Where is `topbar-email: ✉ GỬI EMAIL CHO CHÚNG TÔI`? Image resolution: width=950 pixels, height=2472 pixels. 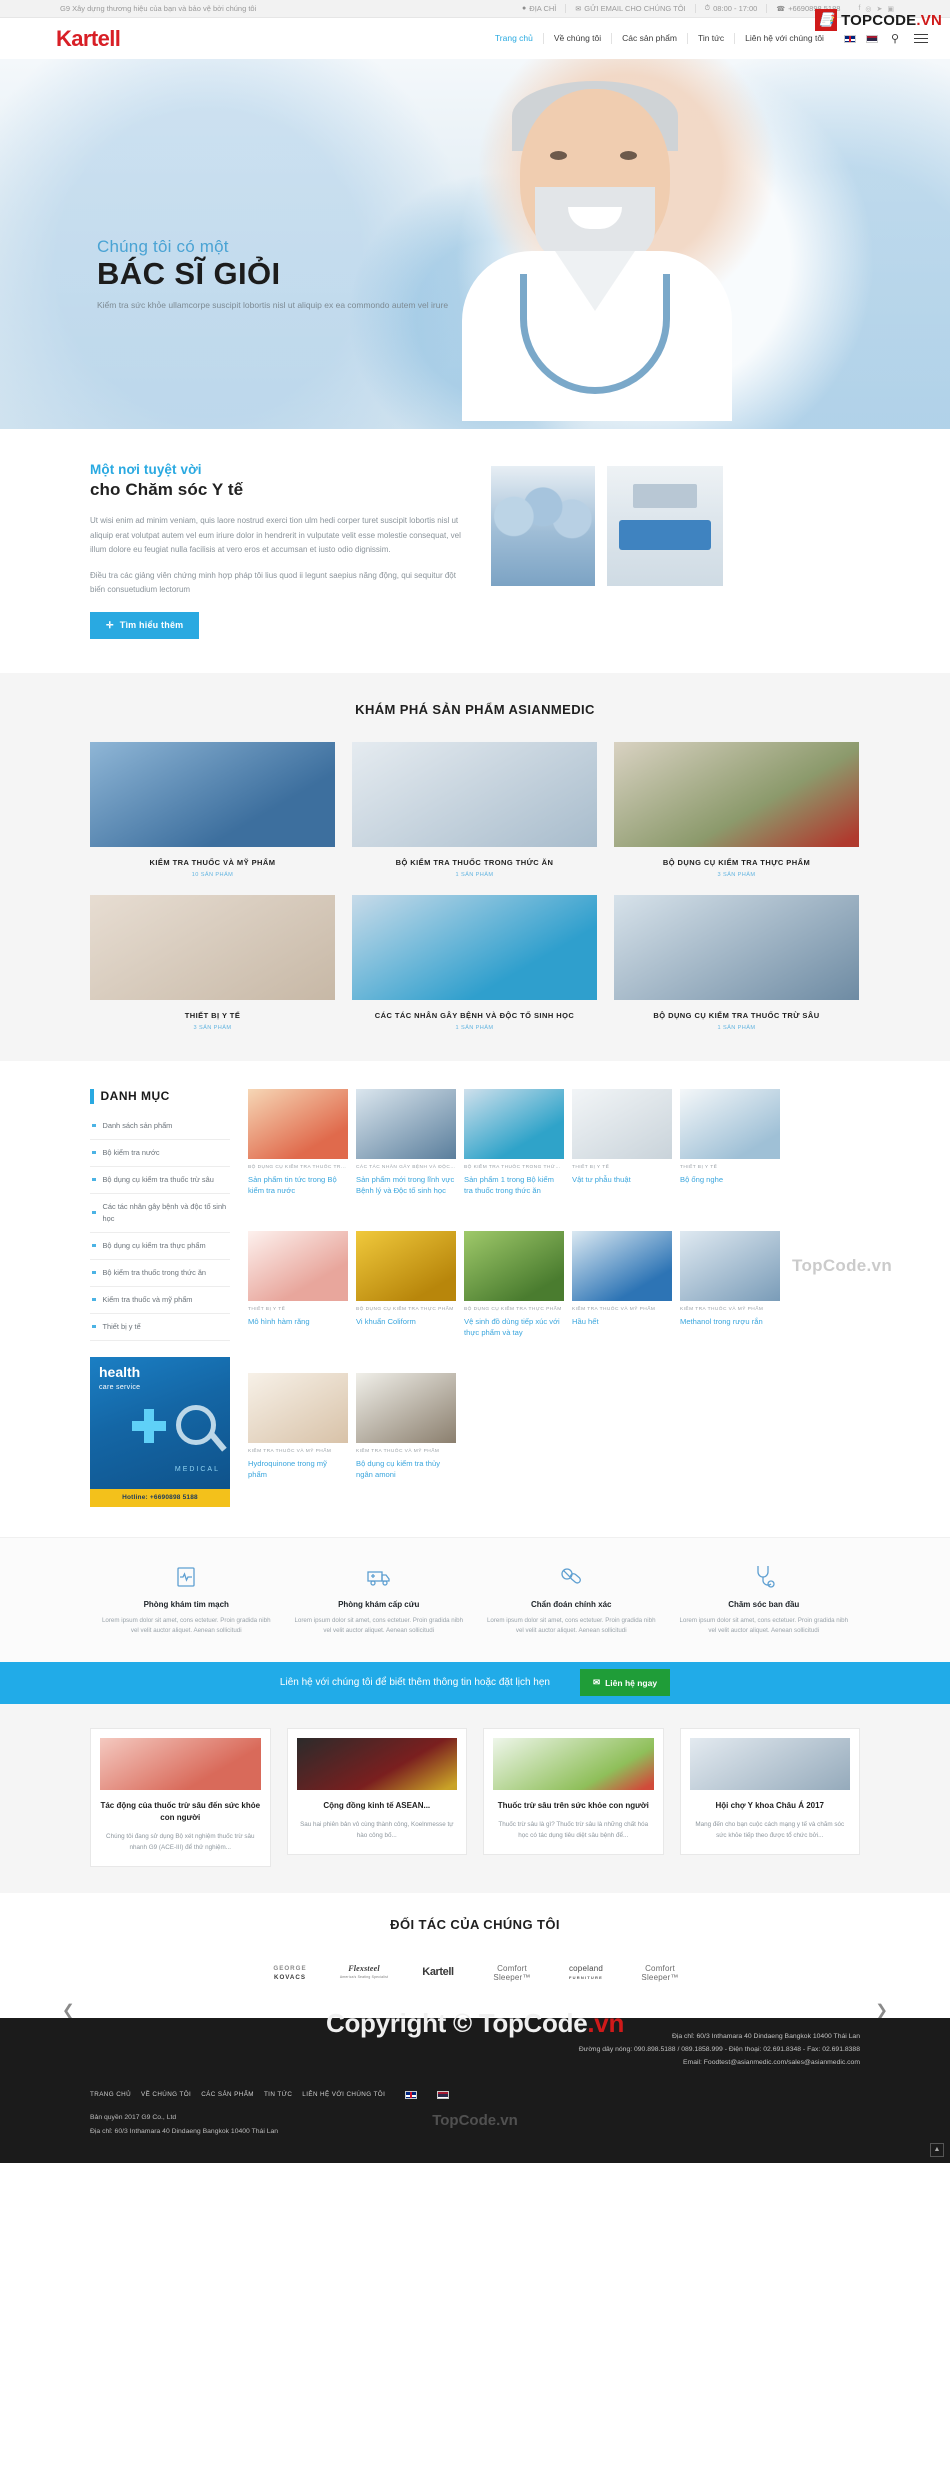 topbar-email: ✉ GỬI EMAIL CHO CHÚNG TÔI is located at coordinates (629, 8).